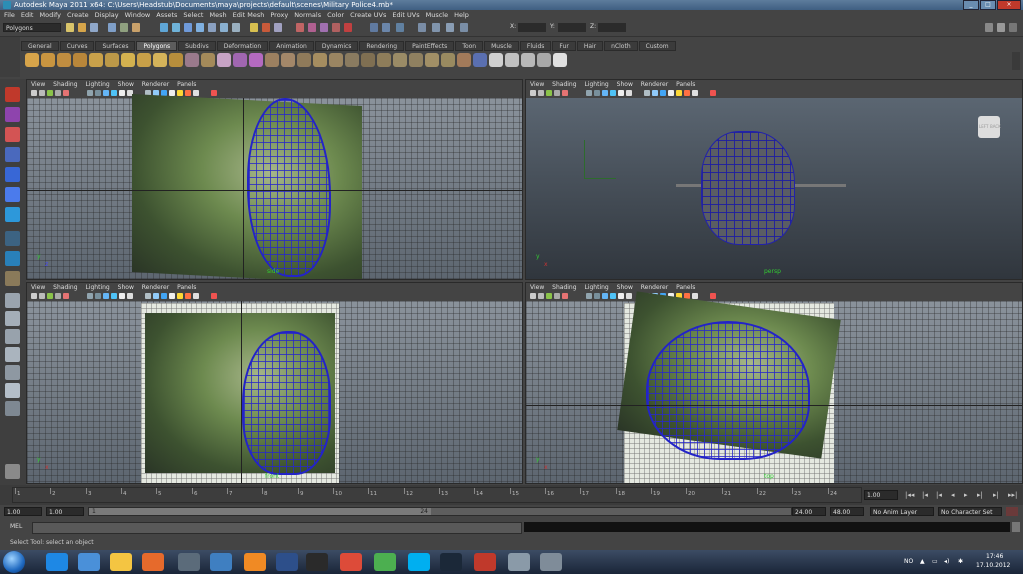 The width and height of the screenshot is (1023, 574). I want to click on shadows-icon, so click(122, 93).